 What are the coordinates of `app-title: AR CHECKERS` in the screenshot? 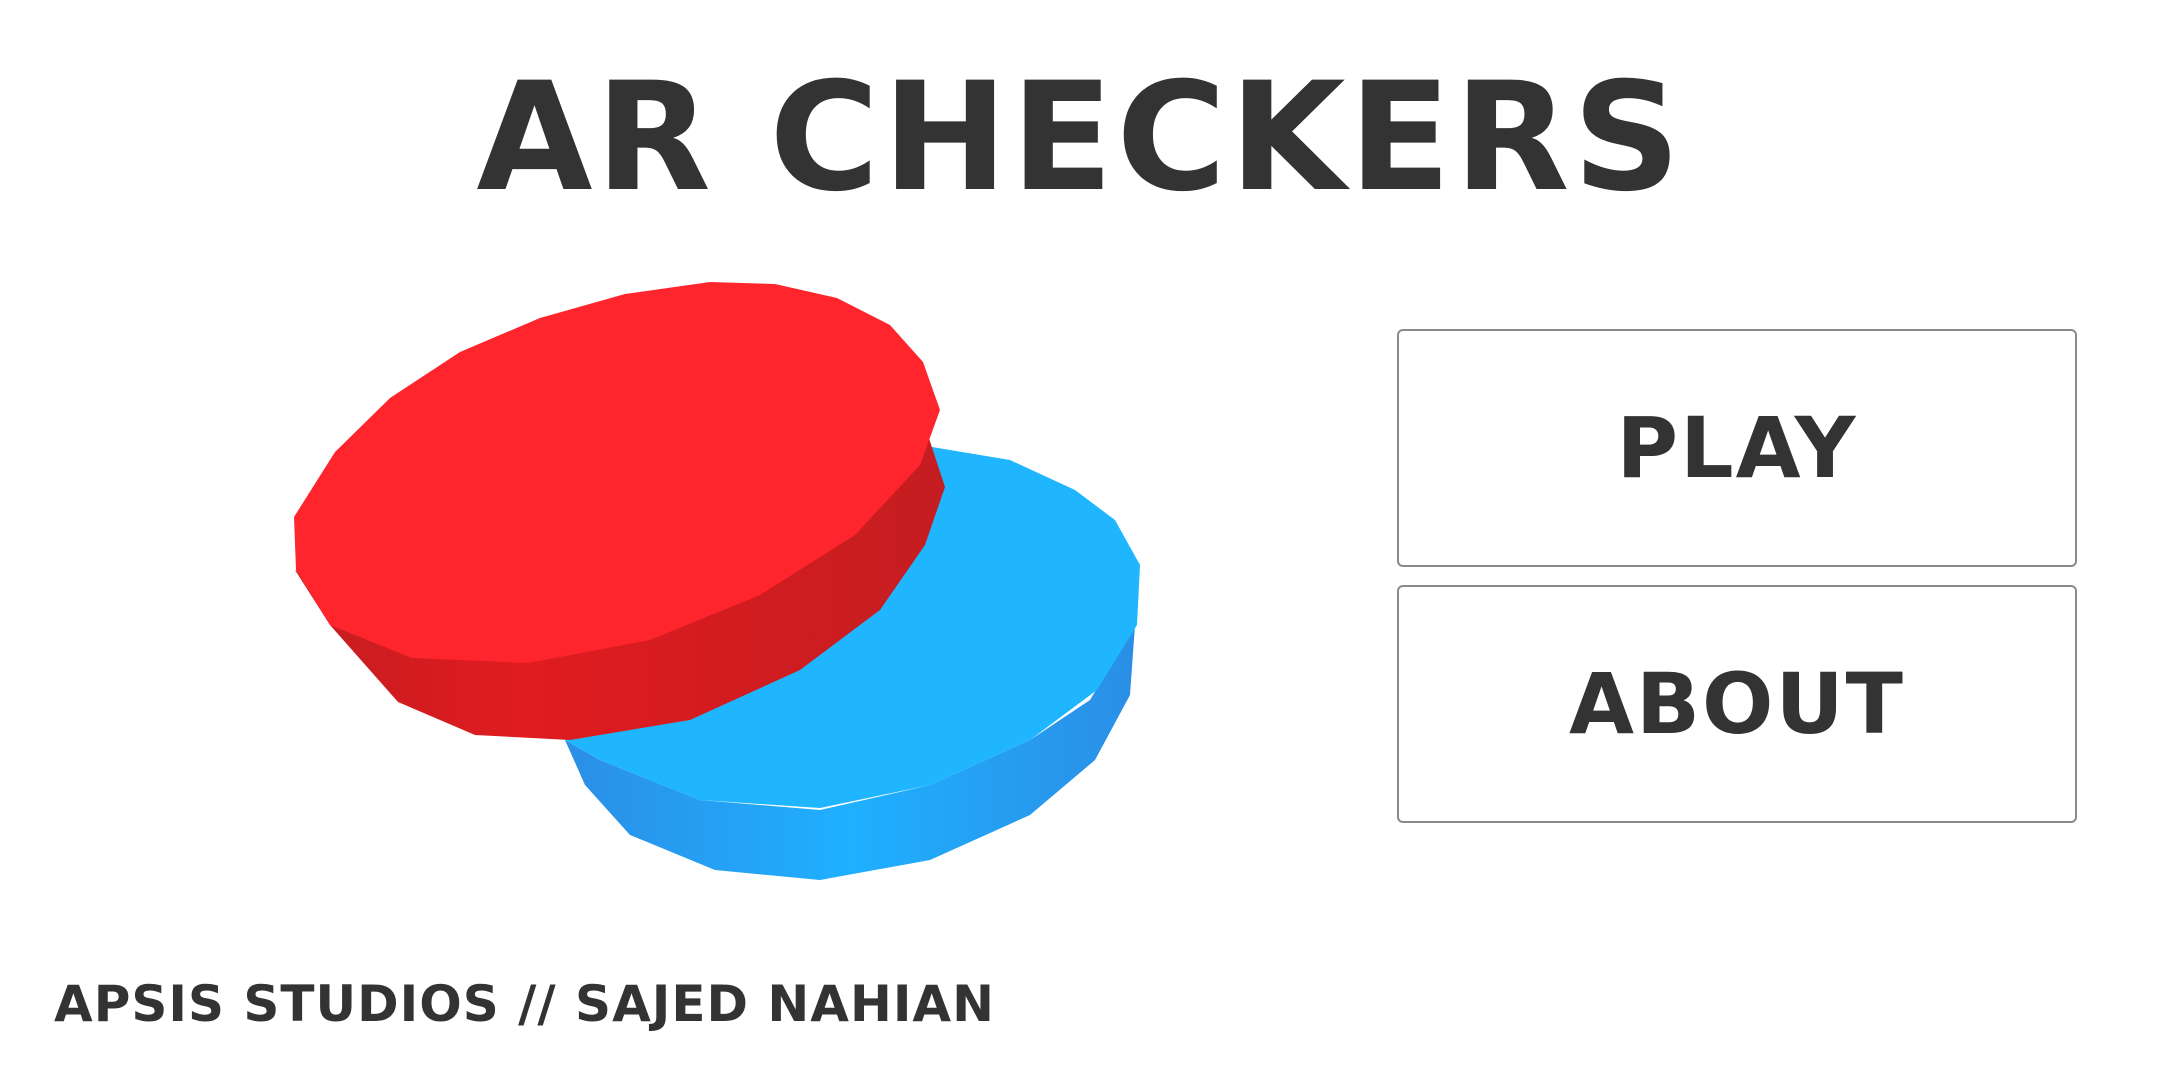 It's located at (1080, 138).